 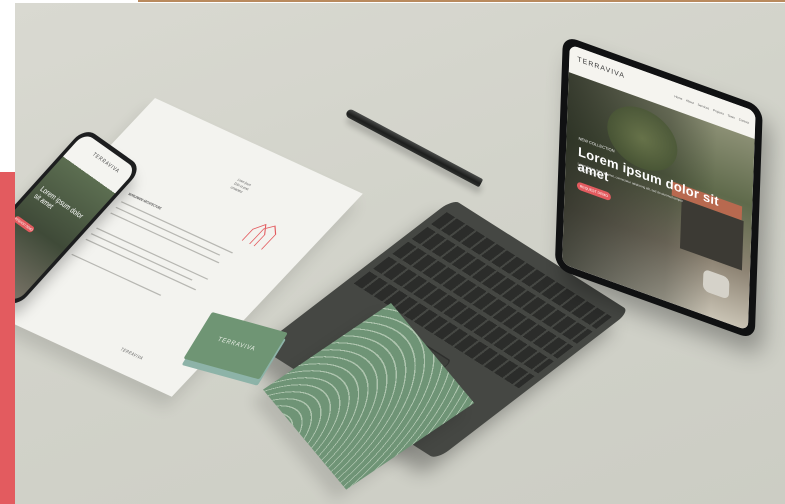 What do you see at coordinates (594, 191) in the screenshot?
I see `hero-cta-button: REQUEST DEMO` at bounding box center [594, 191].